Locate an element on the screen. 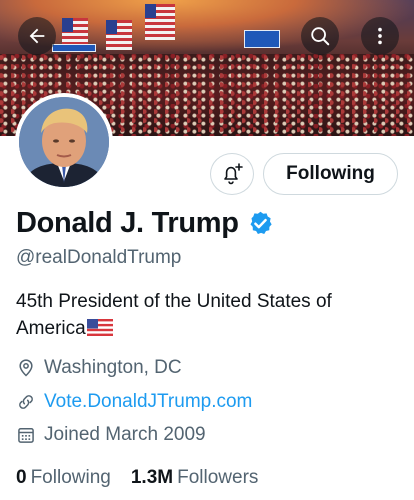 This screenshot has height=500, width=414. back-button is located at coordinates (37, 36).